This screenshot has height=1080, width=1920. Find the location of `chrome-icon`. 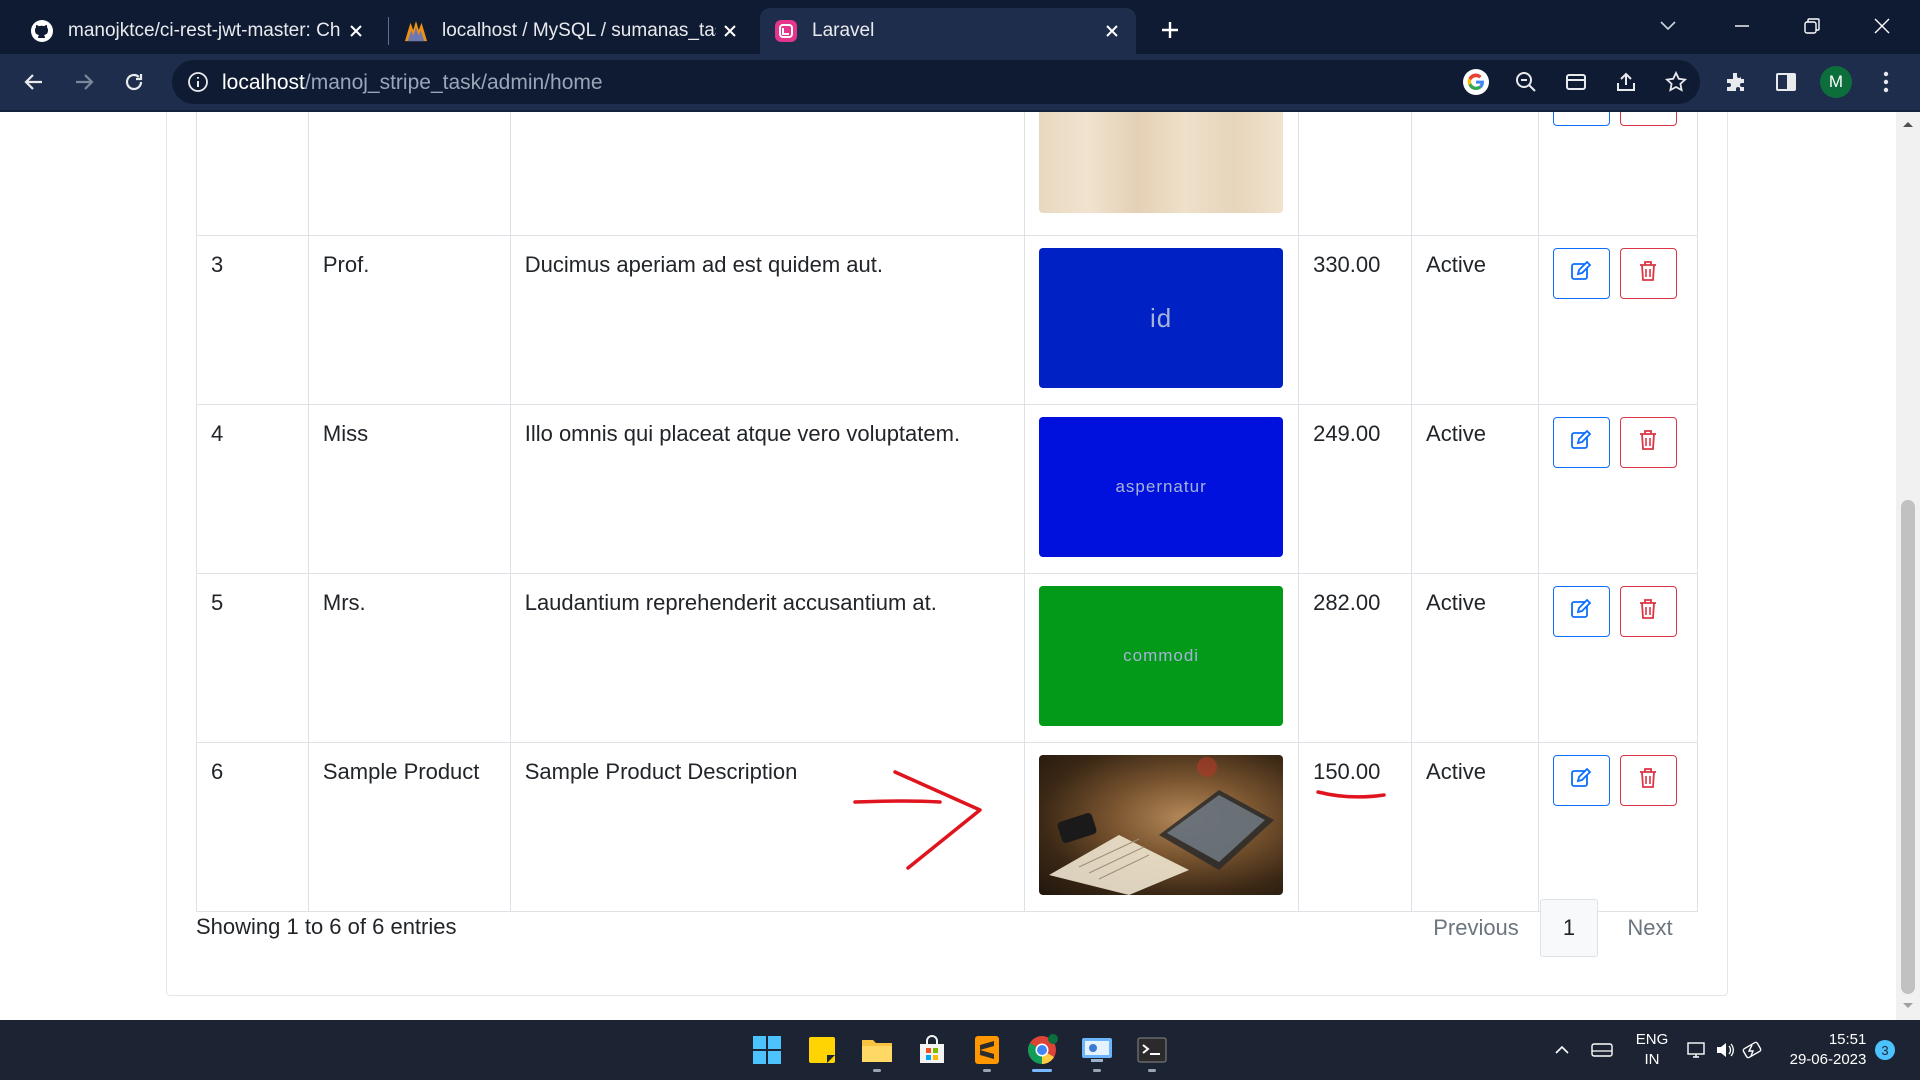

chrome-icon is located at coordinates (1042, 1050).